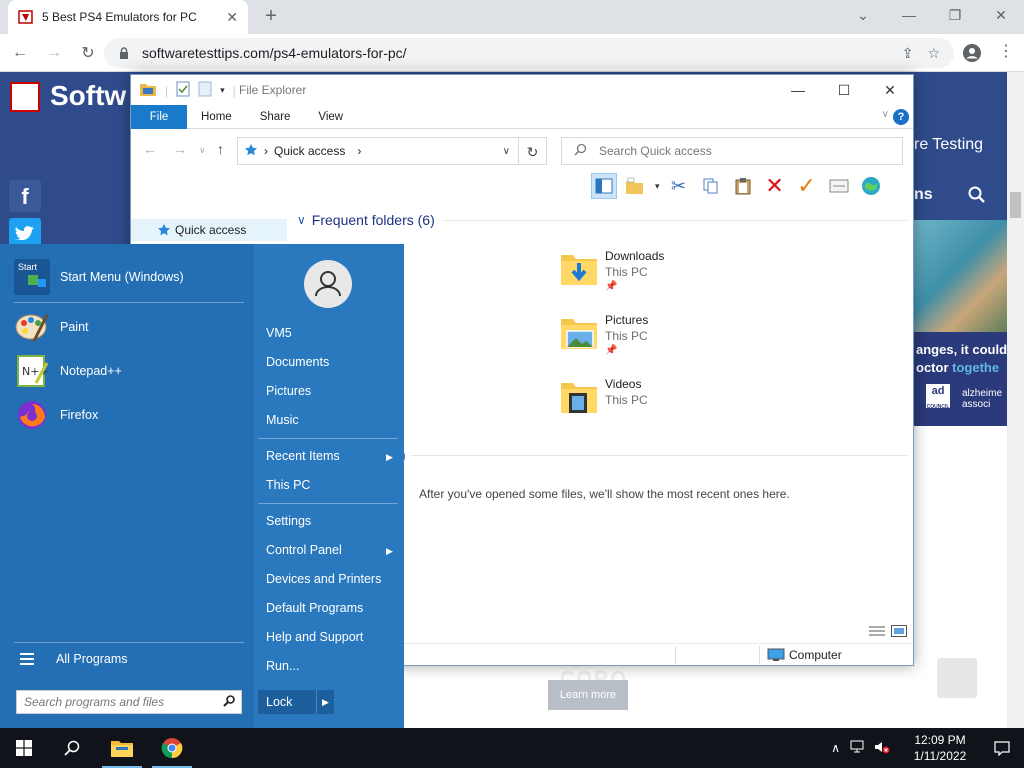  What do you see at coordinates (359, 151) in the screenshot?
I see `breadcrumb-chevron-icon: ›` at bounding box center [359, 151].